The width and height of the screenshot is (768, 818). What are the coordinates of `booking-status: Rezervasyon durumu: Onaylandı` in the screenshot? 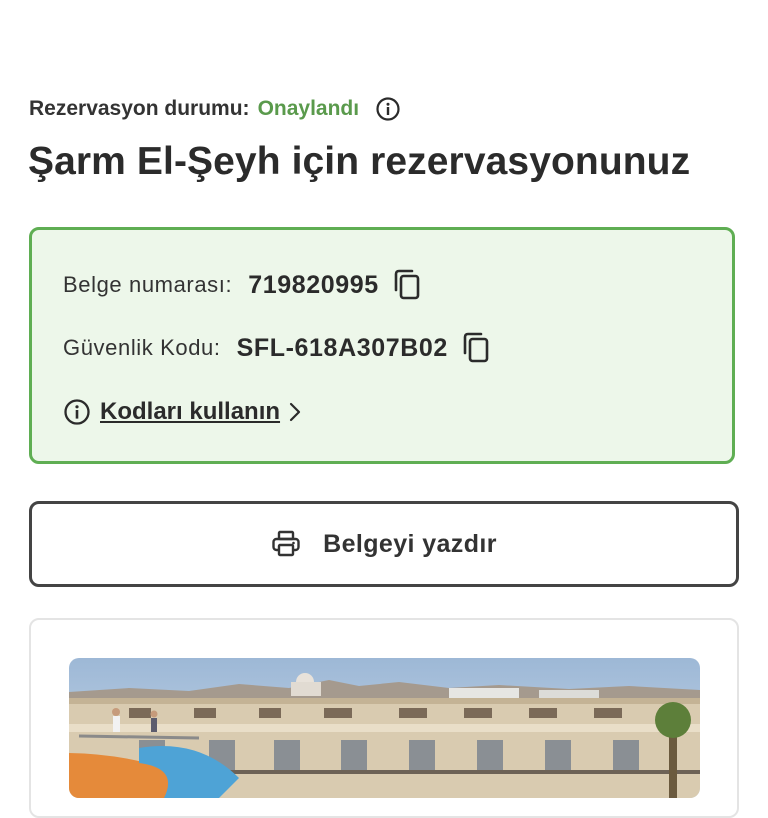 It's located at (215, 109).